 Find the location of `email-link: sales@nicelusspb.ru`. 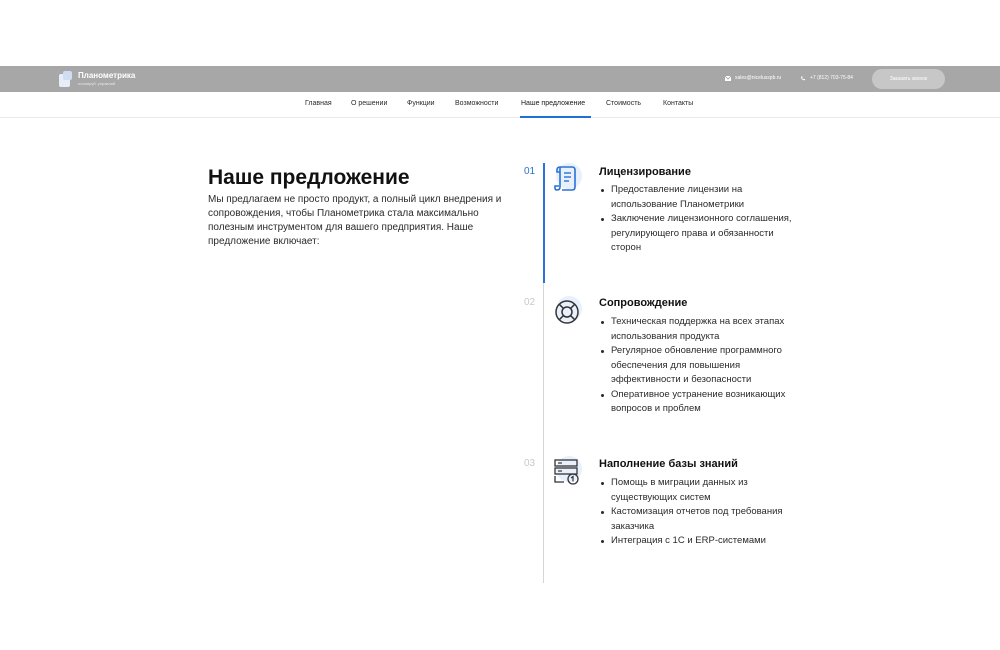

email-link: sales@nicelusspb.ru is located at coordinates (753, 78).